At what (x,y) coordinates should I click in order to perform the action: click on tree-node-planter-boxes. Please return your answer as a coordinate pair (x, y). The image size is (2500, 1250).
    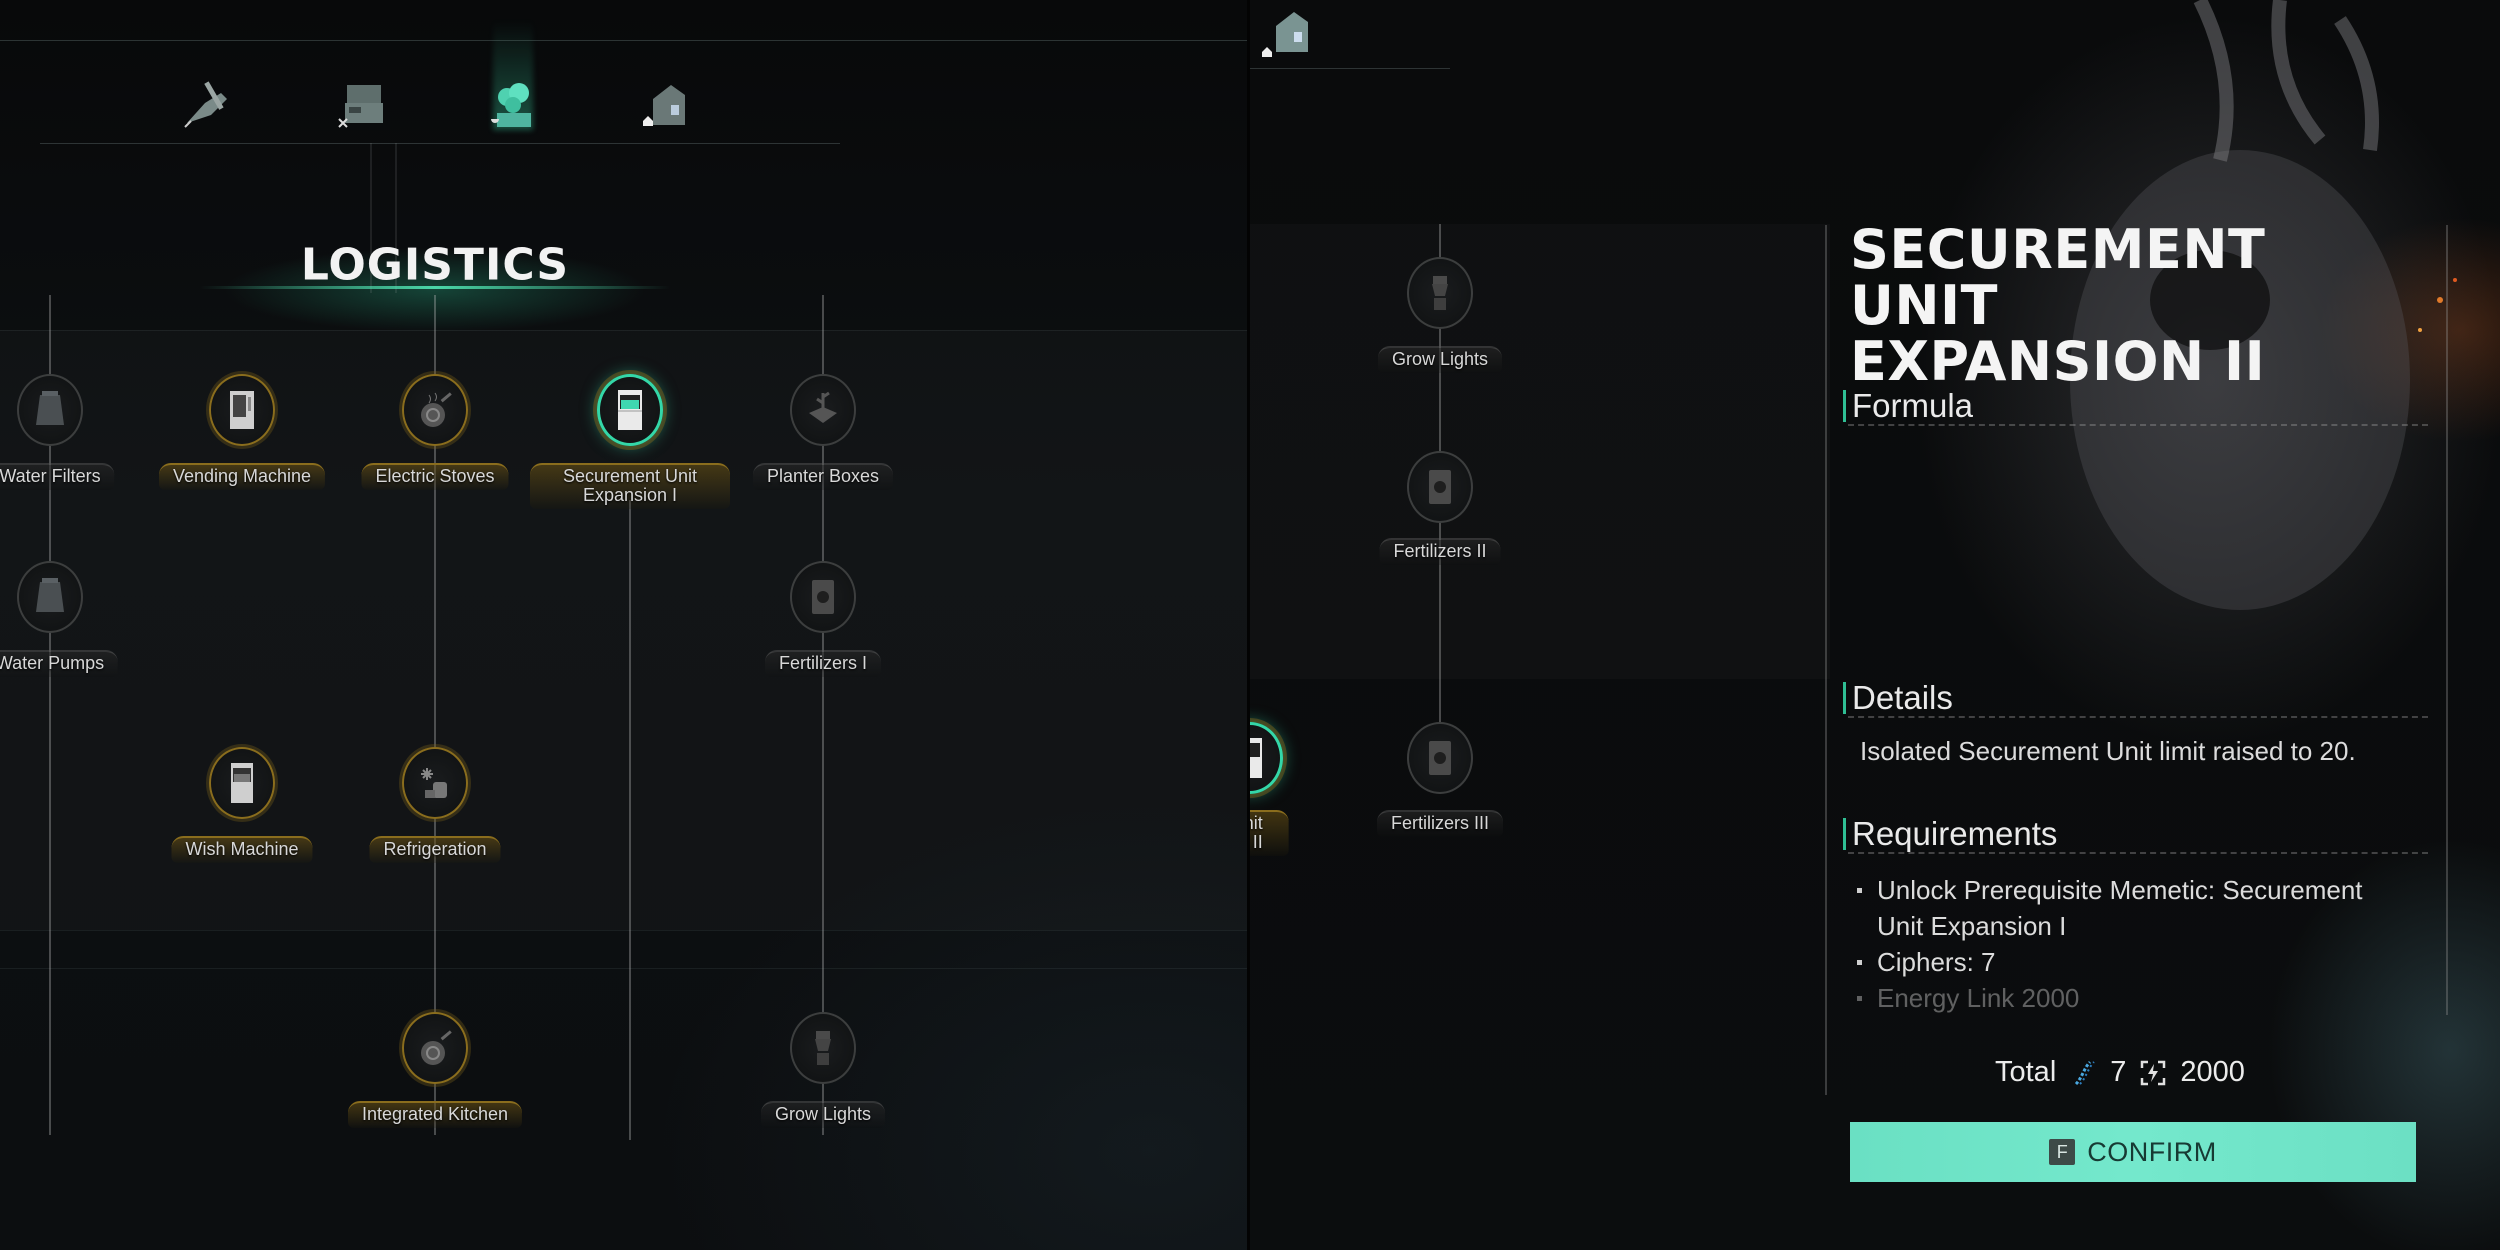
    Looking at the image, I should click on (823, 410).